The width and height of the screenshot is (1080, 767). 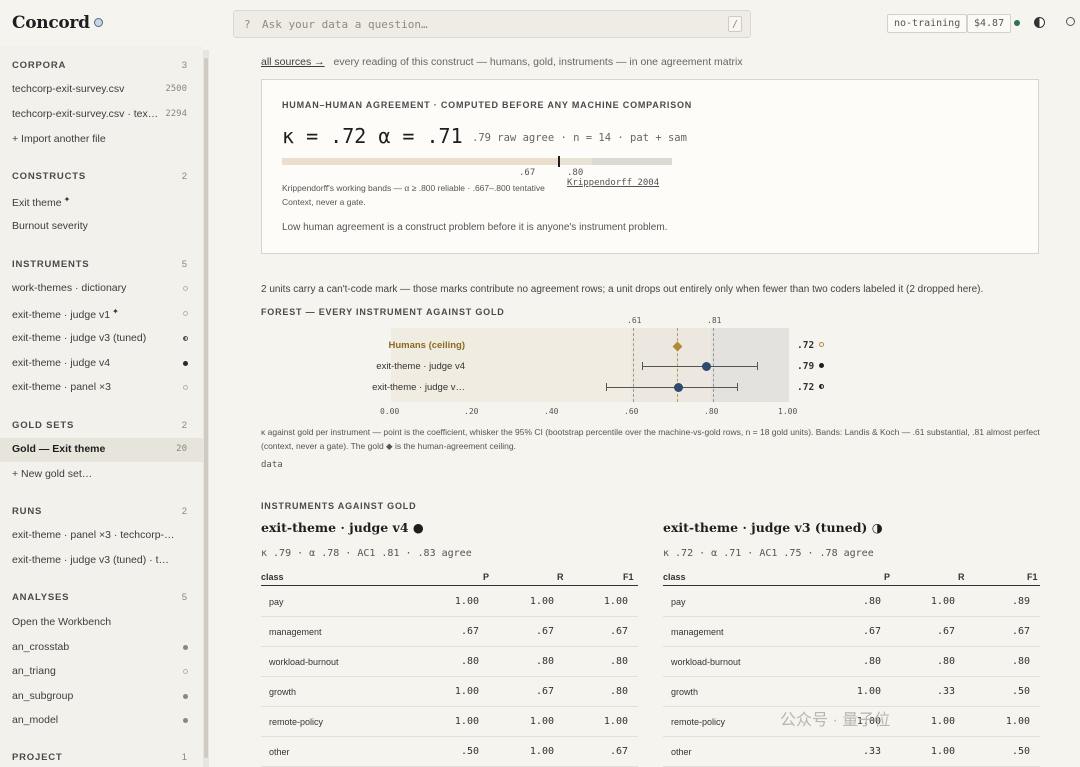 What do you see at coordinates (101, 140) in the screenshot?
I see `import-file-button: + Import another file` at bounding box center [101, 140].